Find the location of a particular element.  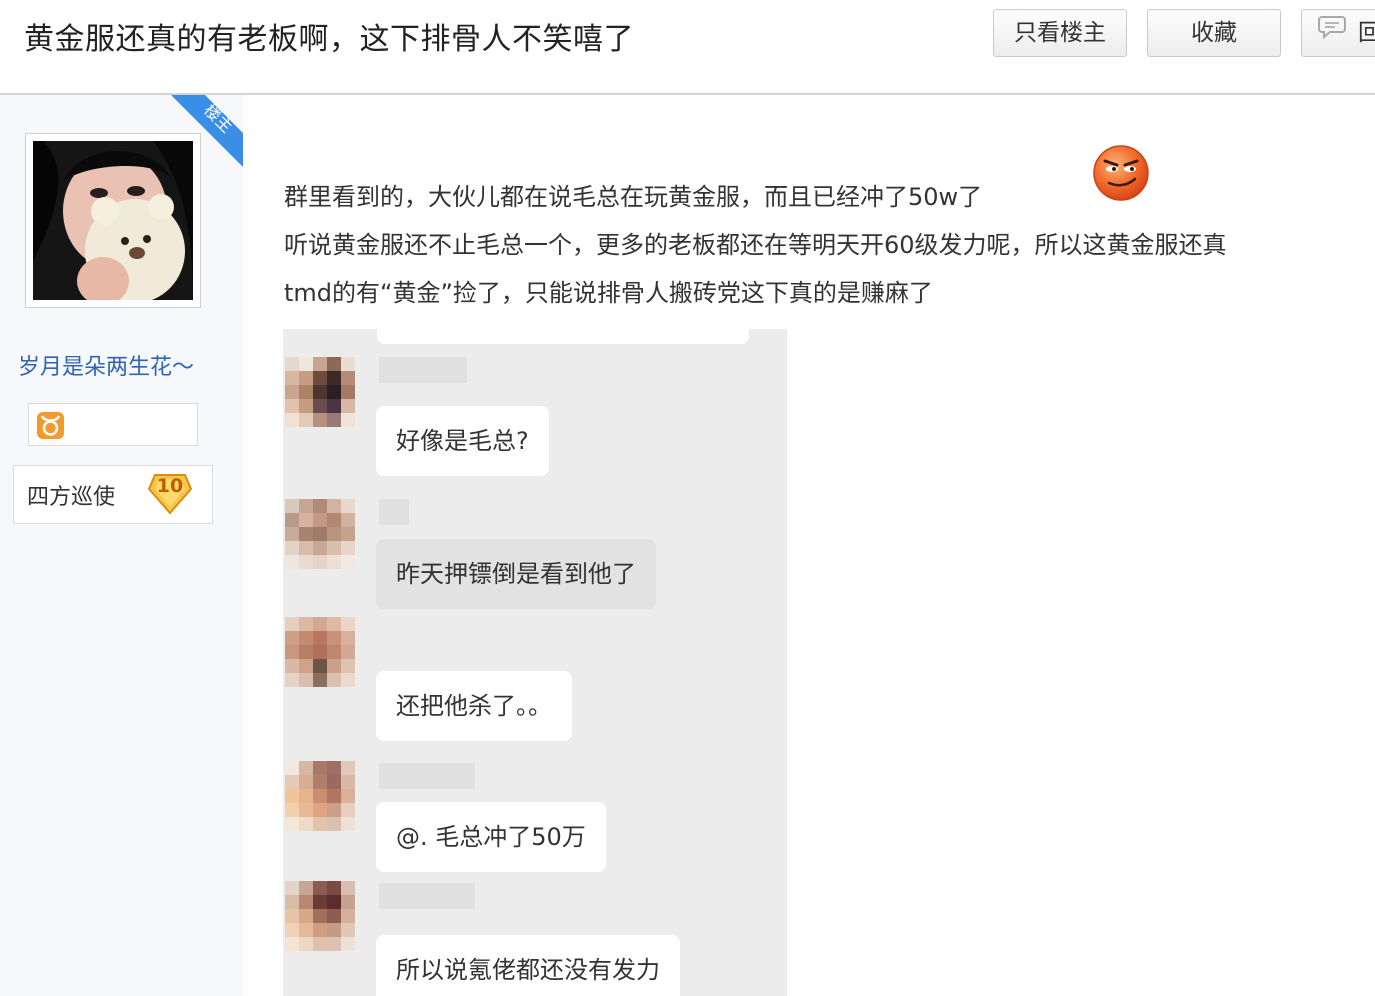

avatar-image is located at coordinates (113, 220).